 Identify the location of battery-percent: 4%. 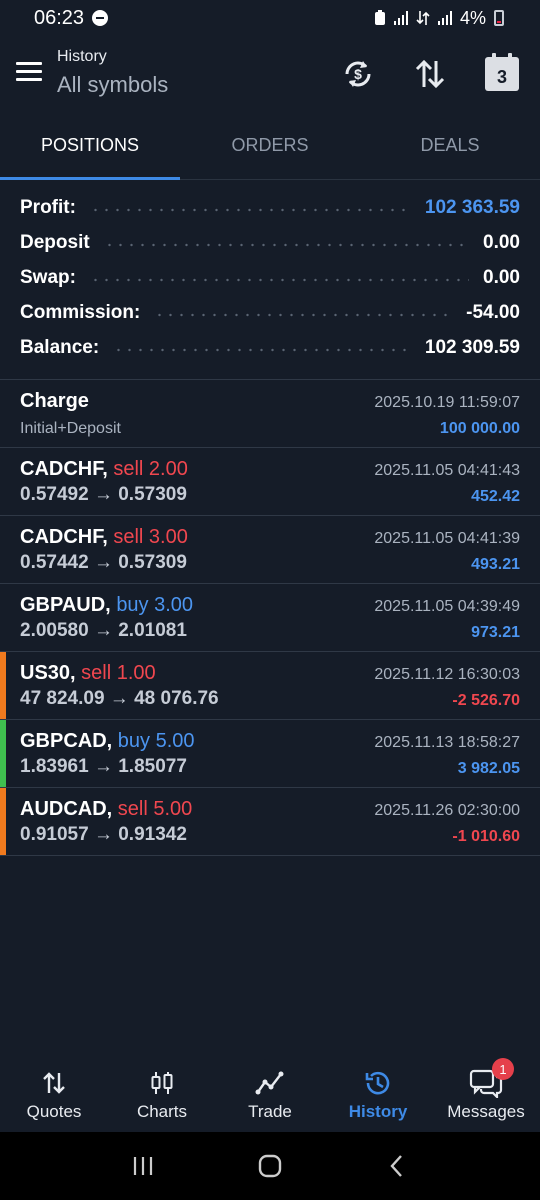
(472, 17).